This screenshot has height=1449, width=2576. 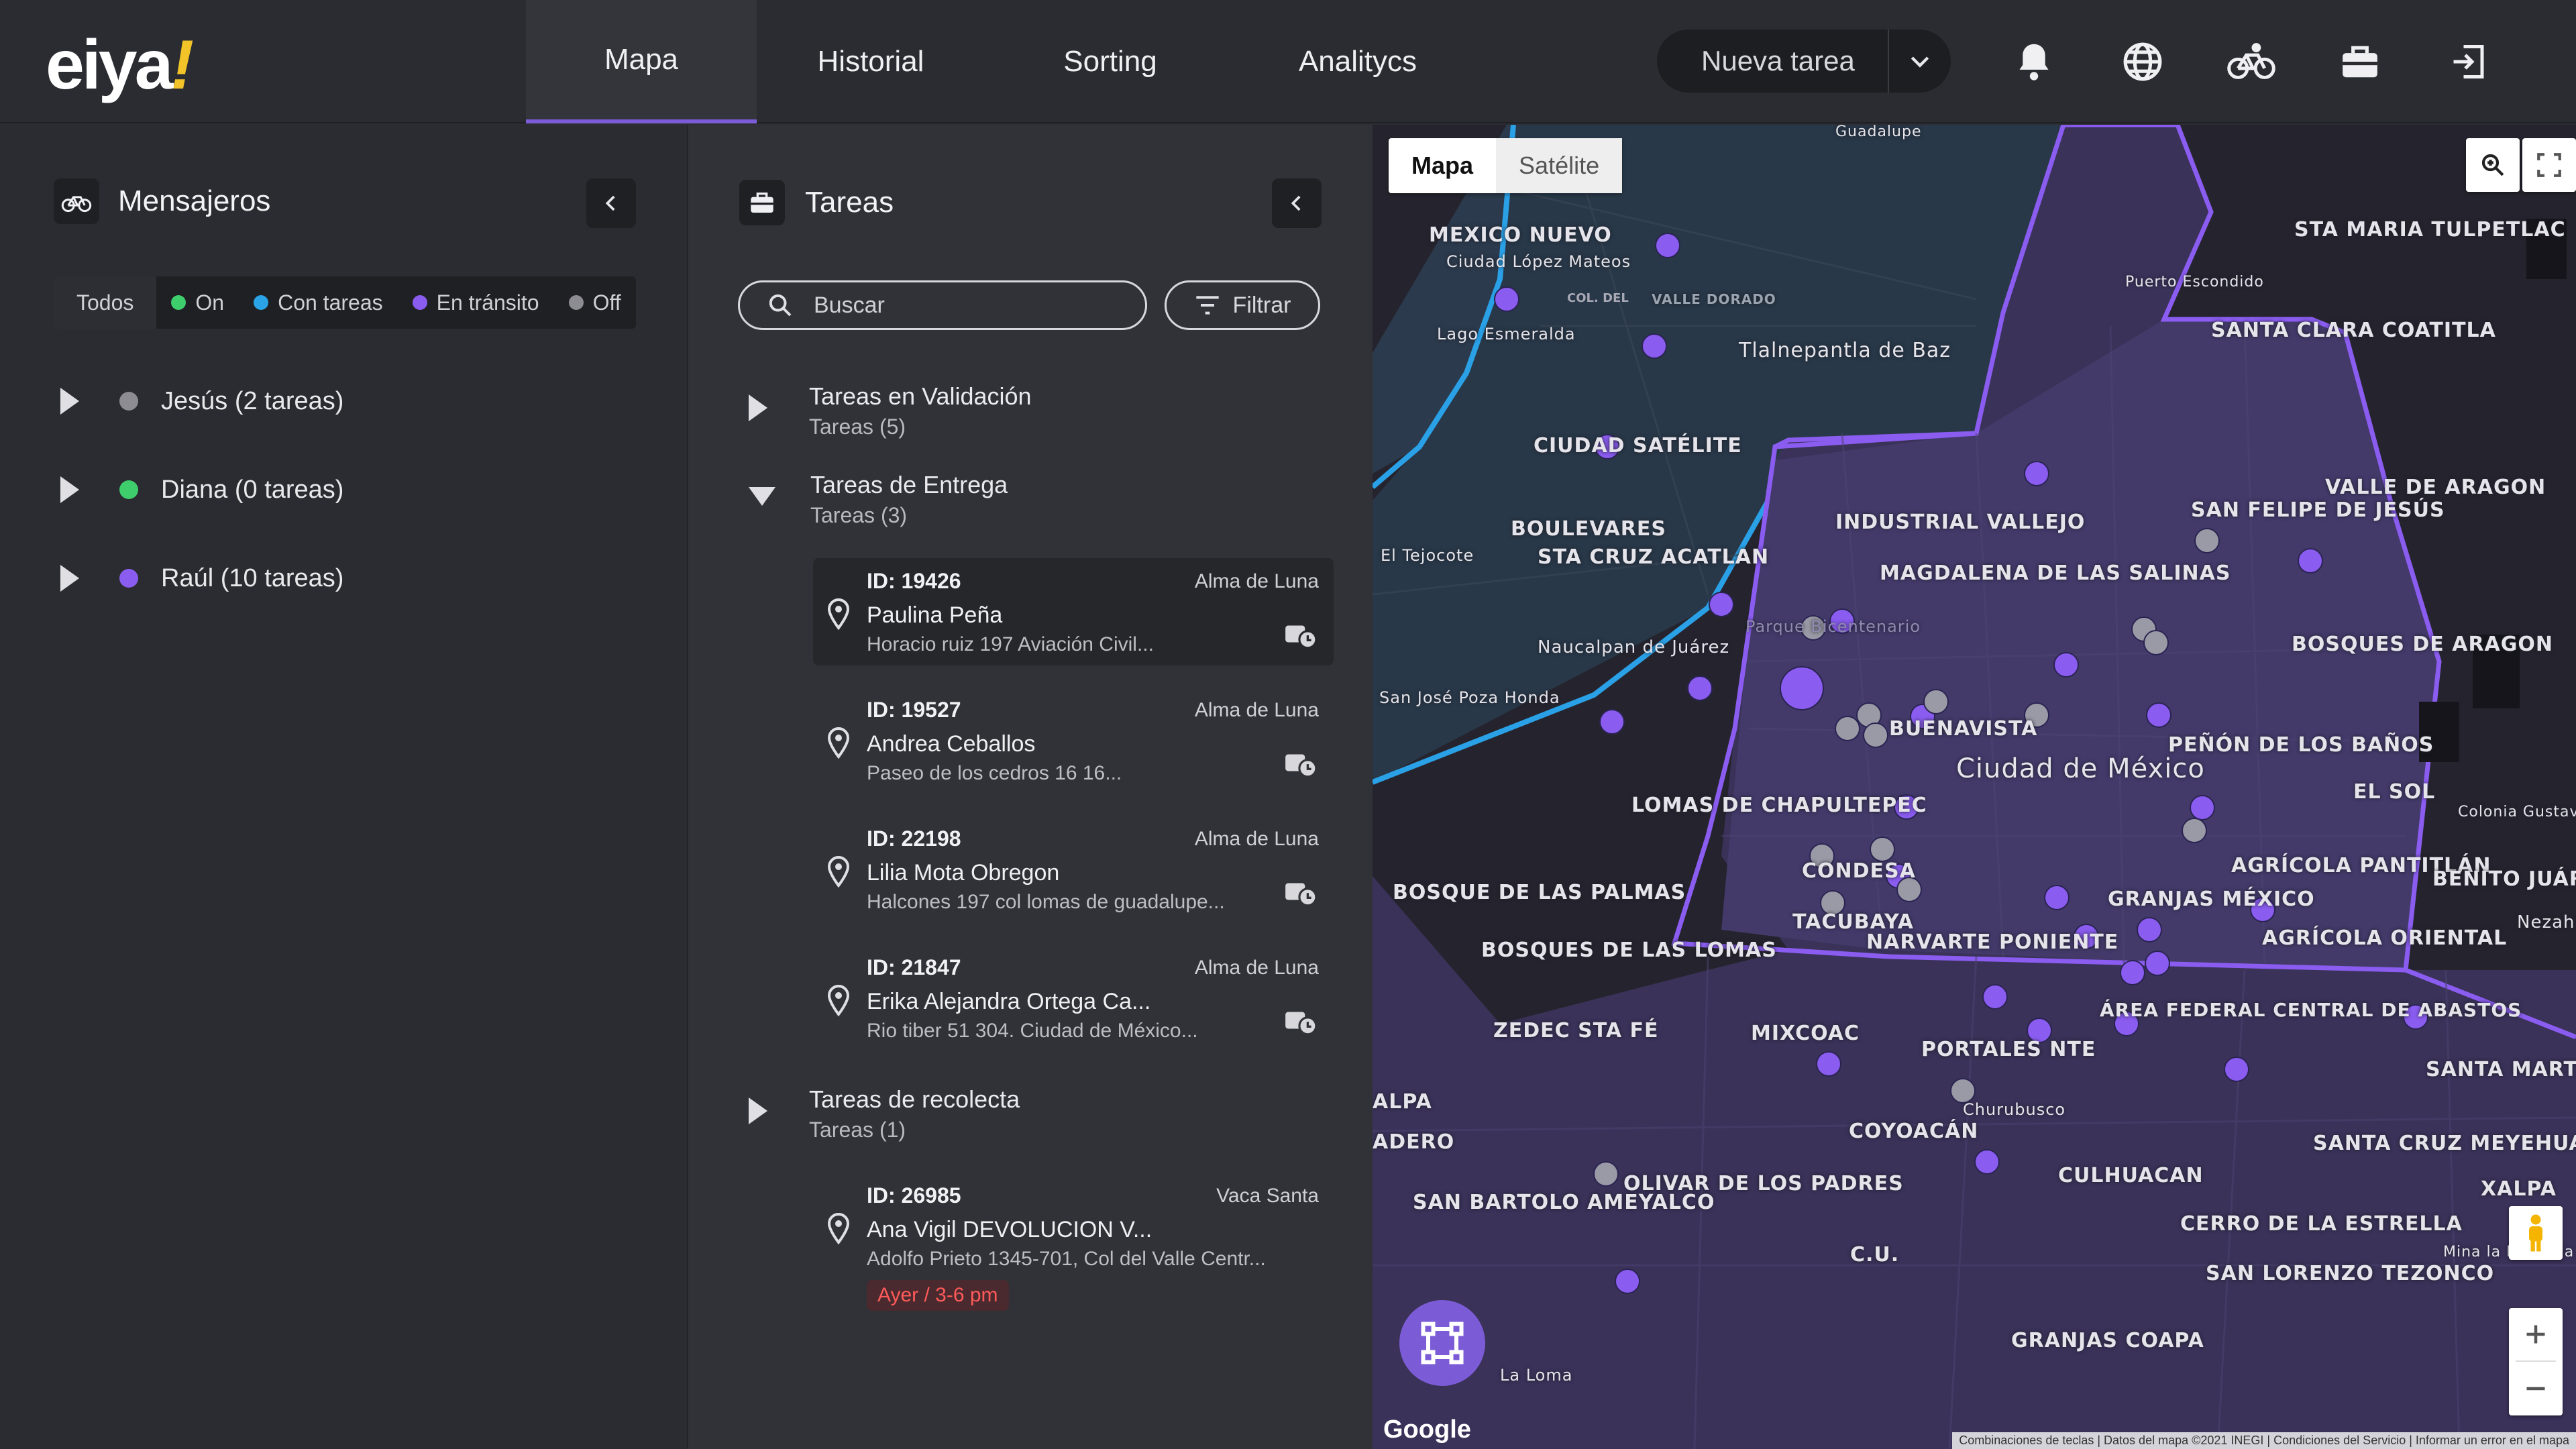 I want to click on zoom-out-button, so click(x=2536, y=1388).